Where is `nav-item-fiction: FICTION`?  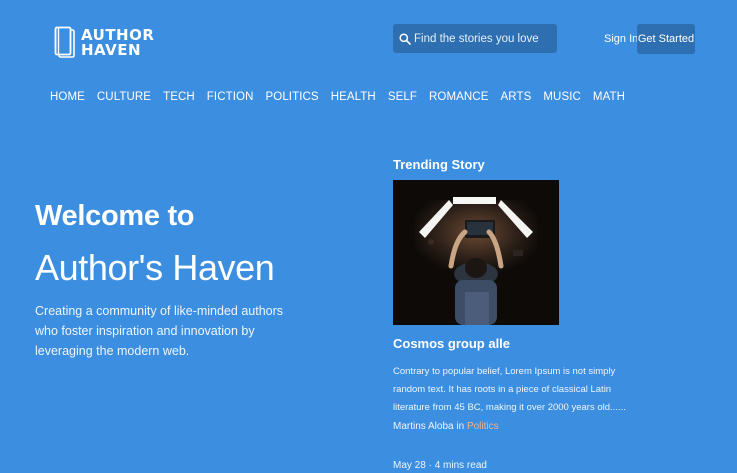 nav-item-fiction: FICTION is located at coordinates (230, 97).